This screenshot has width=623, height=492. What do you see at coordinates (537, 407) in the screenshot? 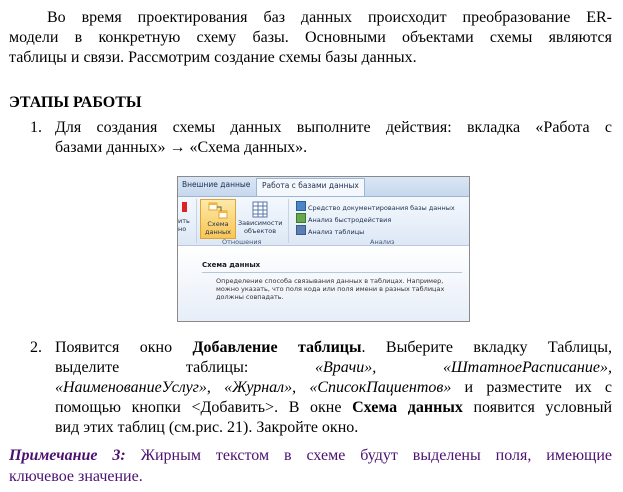
I see `step-2-text-run: появится условный` at bounding box center [537, 407].